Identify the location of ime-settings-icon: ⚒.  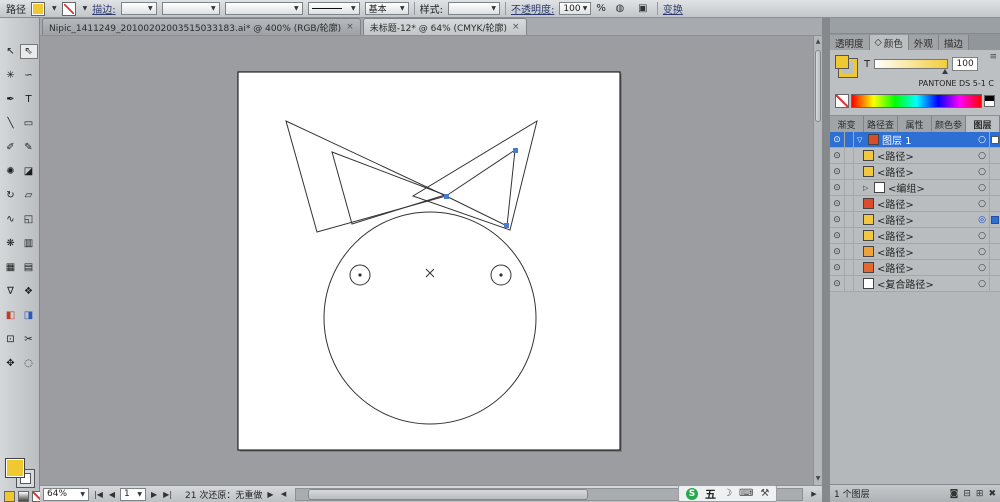
(764, 493).